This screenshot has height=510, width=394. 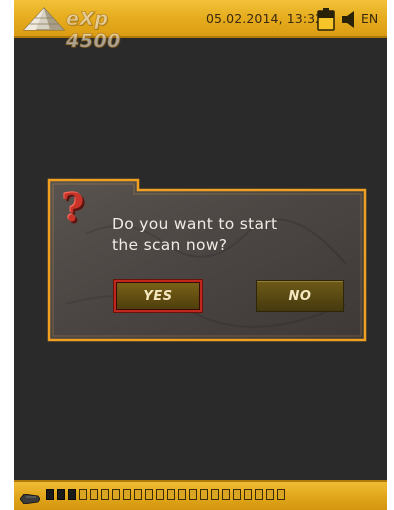 I want to click on brand-logo: eXp 4500, so click(x=90, y=28).